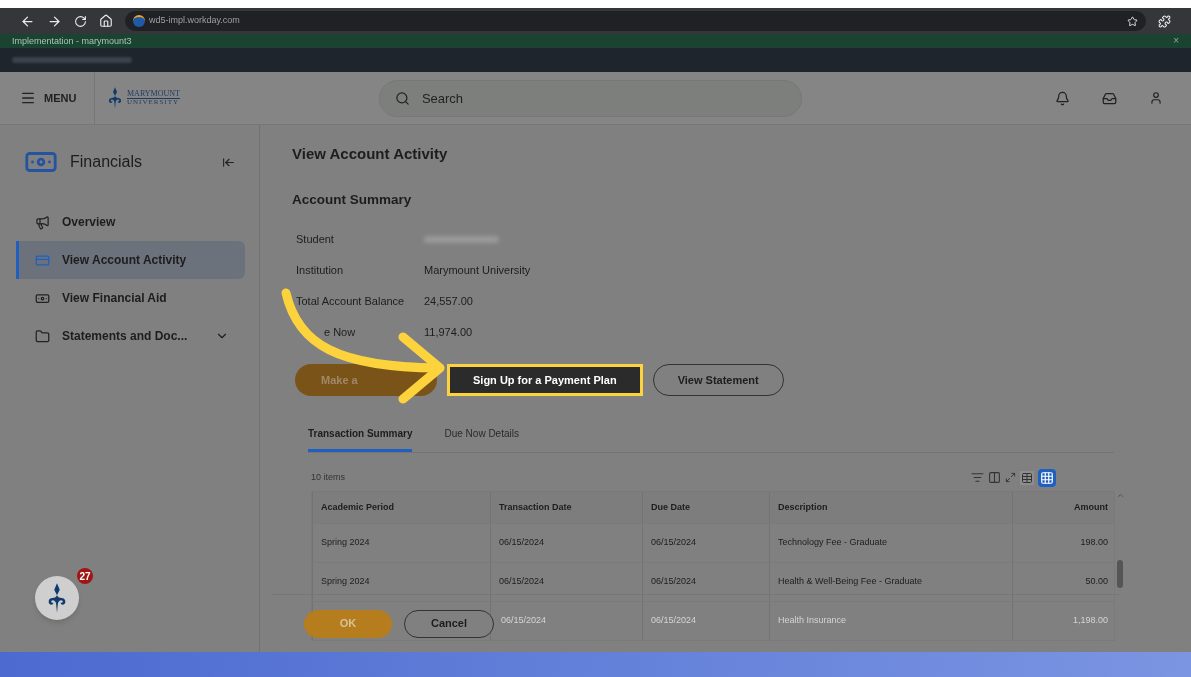  I want to click on forward-icon, so click(54, 21).